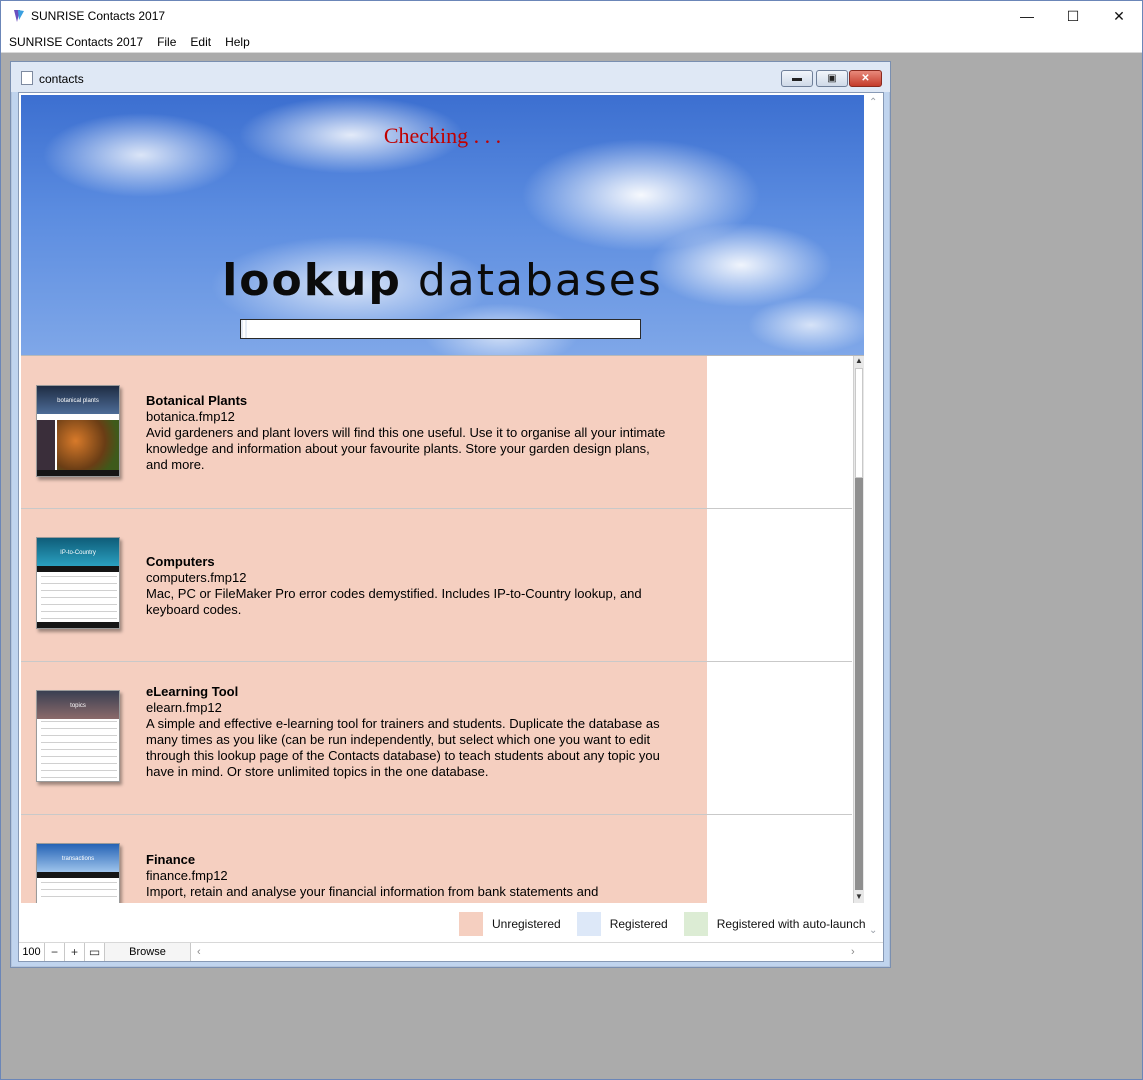 The height and width of the screenshot is (1080, 1143). I want to click on list-scrollbar: ▲ ▼, so click(858, 629).